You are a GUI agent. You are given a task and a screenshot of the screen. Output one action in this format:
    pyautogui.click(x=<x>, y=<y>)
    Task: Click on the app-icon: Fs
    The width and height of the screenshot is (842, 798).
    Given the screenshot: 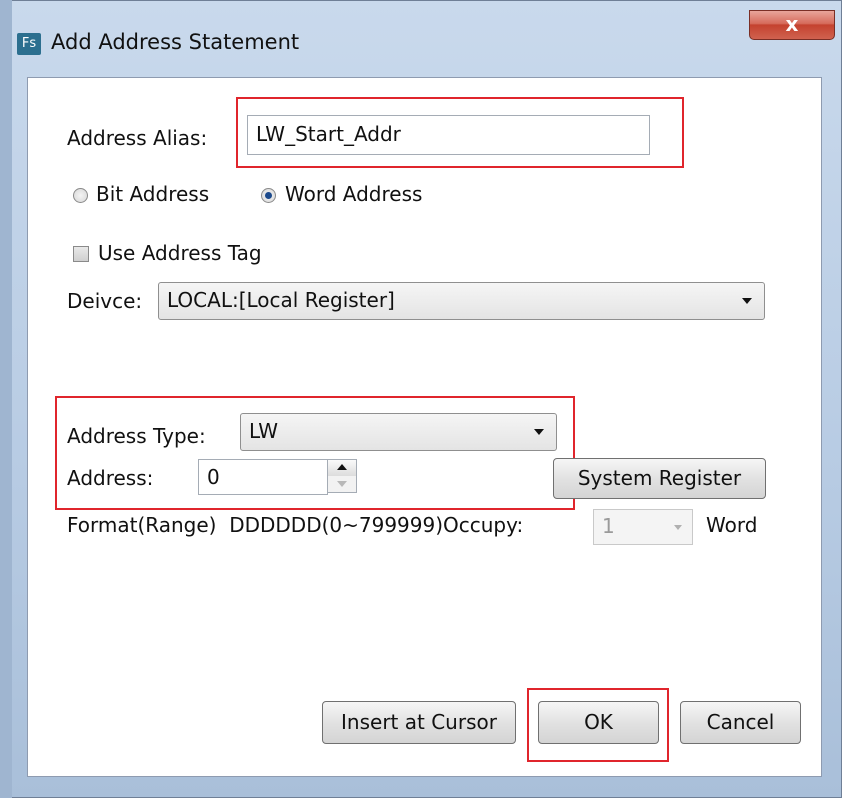 What is the action you would take?
    pyautogui.click(x=29, y=44)
    